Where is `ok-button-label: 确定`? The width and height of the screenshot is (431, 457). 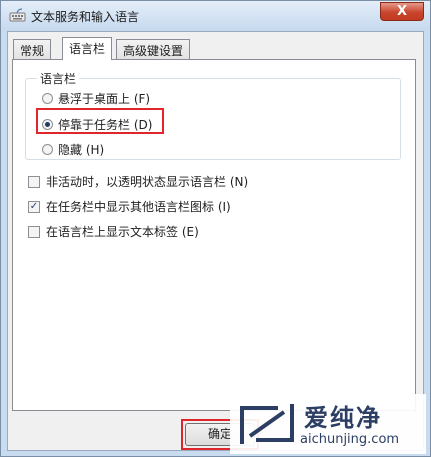
ok-button-label: 确定 is located at coordinates (219, 434).